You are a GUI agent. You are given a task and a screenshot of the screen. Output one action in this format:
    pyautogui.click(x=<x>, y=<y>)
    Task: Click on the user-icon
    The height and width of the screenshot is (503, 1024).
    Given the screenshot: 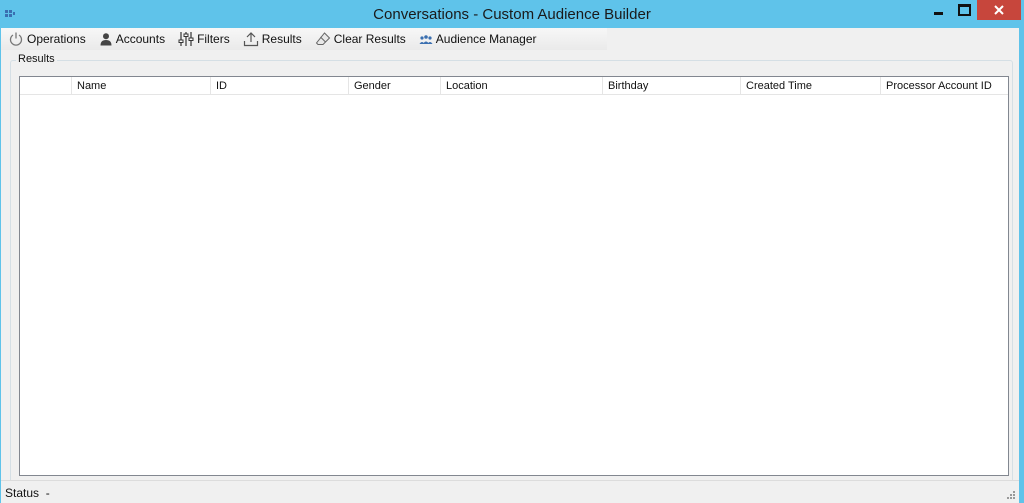 What is the action you would take?
    pyautogui.click(x=106, y=39)
    